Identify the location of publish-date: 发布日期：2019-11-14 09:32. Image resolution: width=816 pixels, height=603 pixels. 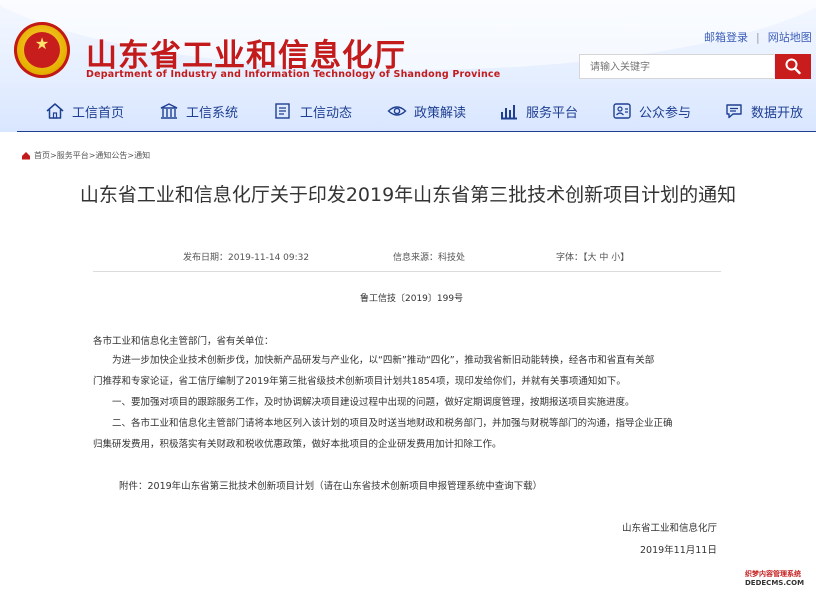
(246, 258).